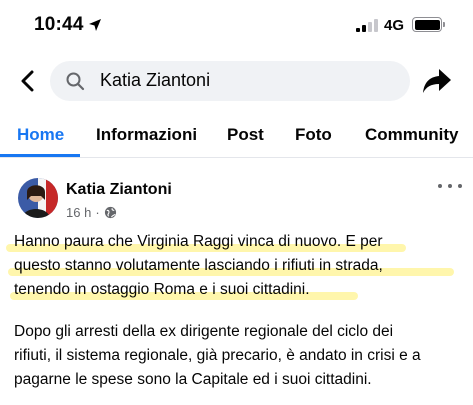 This screenshot has width=473, height=405. Describe the element at coordinates (75, 81) in the screenshot. I see `search-icon` at that location.